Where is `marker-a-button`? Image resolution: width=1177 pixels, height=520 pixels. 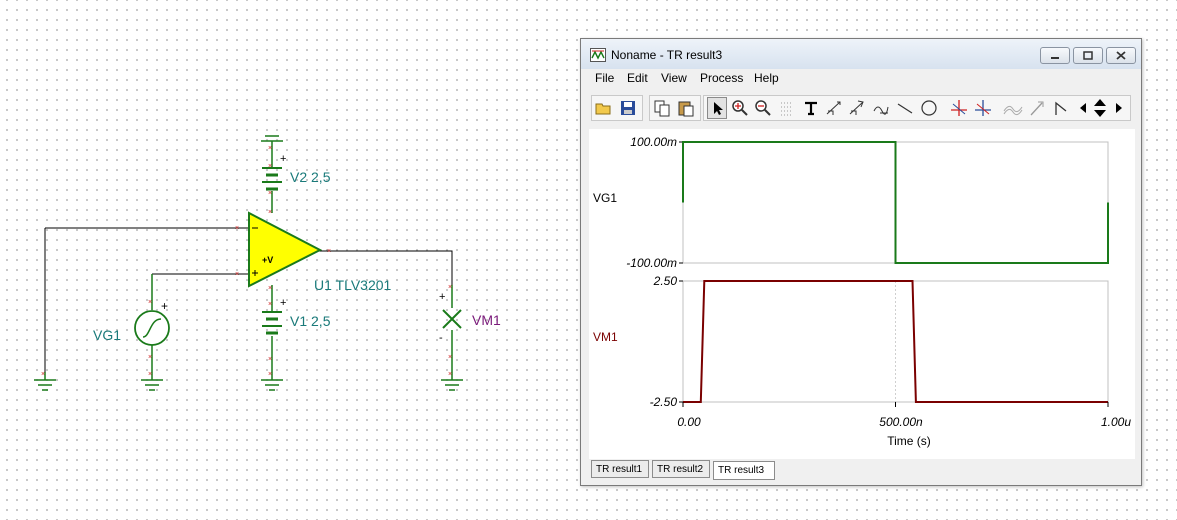 marker-a-button is located at coordinates (959, 108).